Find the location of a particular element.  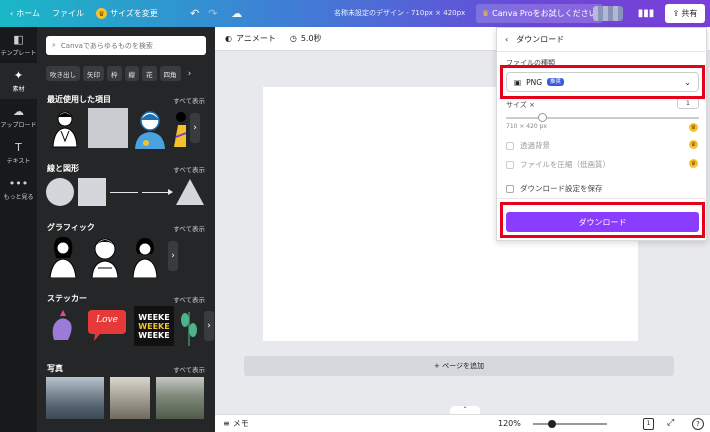

cloud-saved-icon: ☁ is located at coordinates (237, 13).